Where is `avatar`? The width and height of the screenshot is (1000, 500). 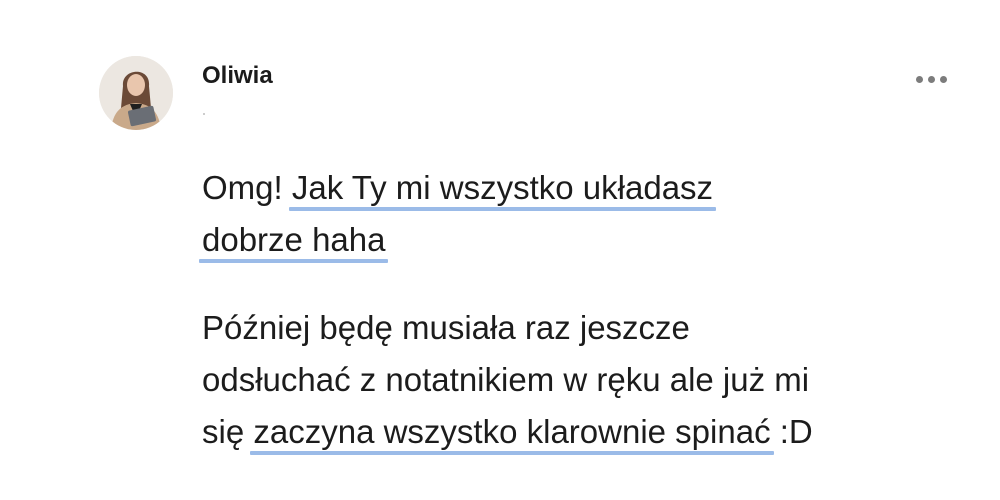
avatar is located at coordinates (136, 93).